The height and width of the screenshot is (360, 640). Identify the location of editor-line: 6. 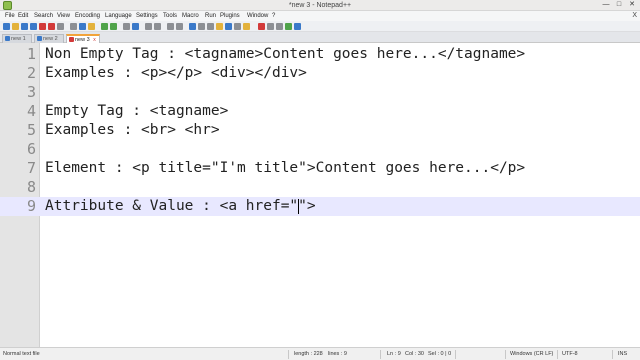
(320, 149).